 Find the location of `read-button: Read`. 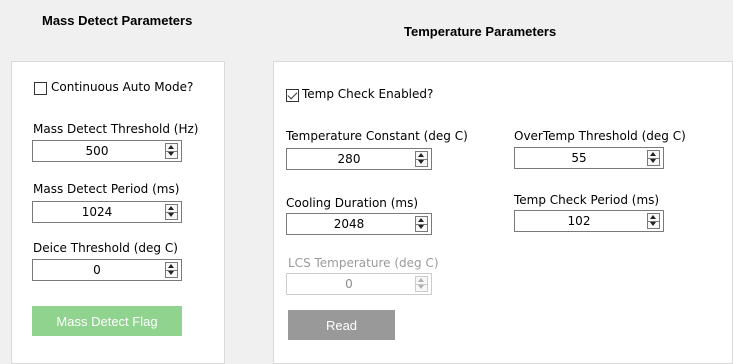

read-button: Read is located at coordinates (341, 325).